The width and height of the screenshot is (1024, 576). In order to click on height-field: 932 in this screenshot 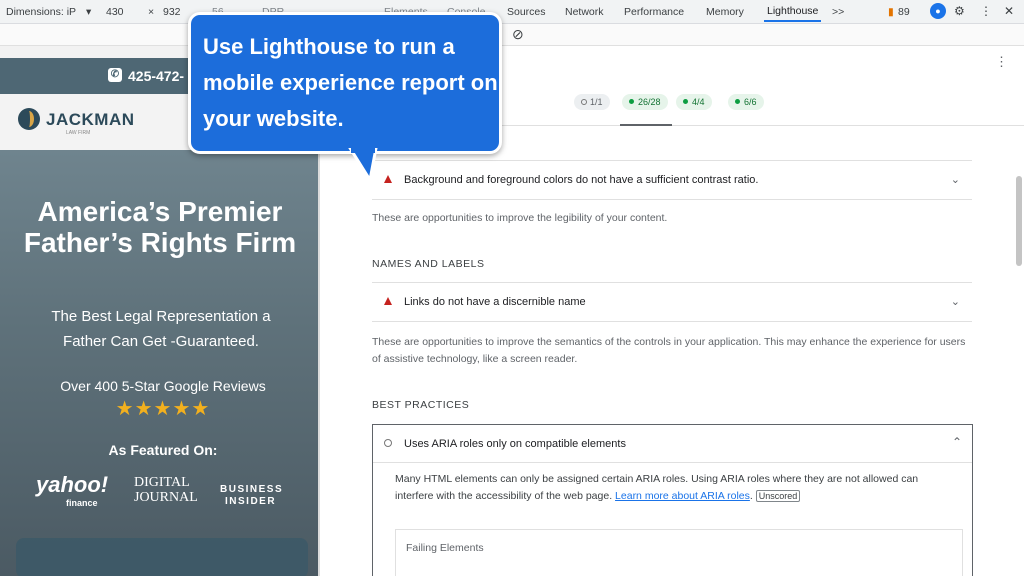, I will do `click(172, 12)`.